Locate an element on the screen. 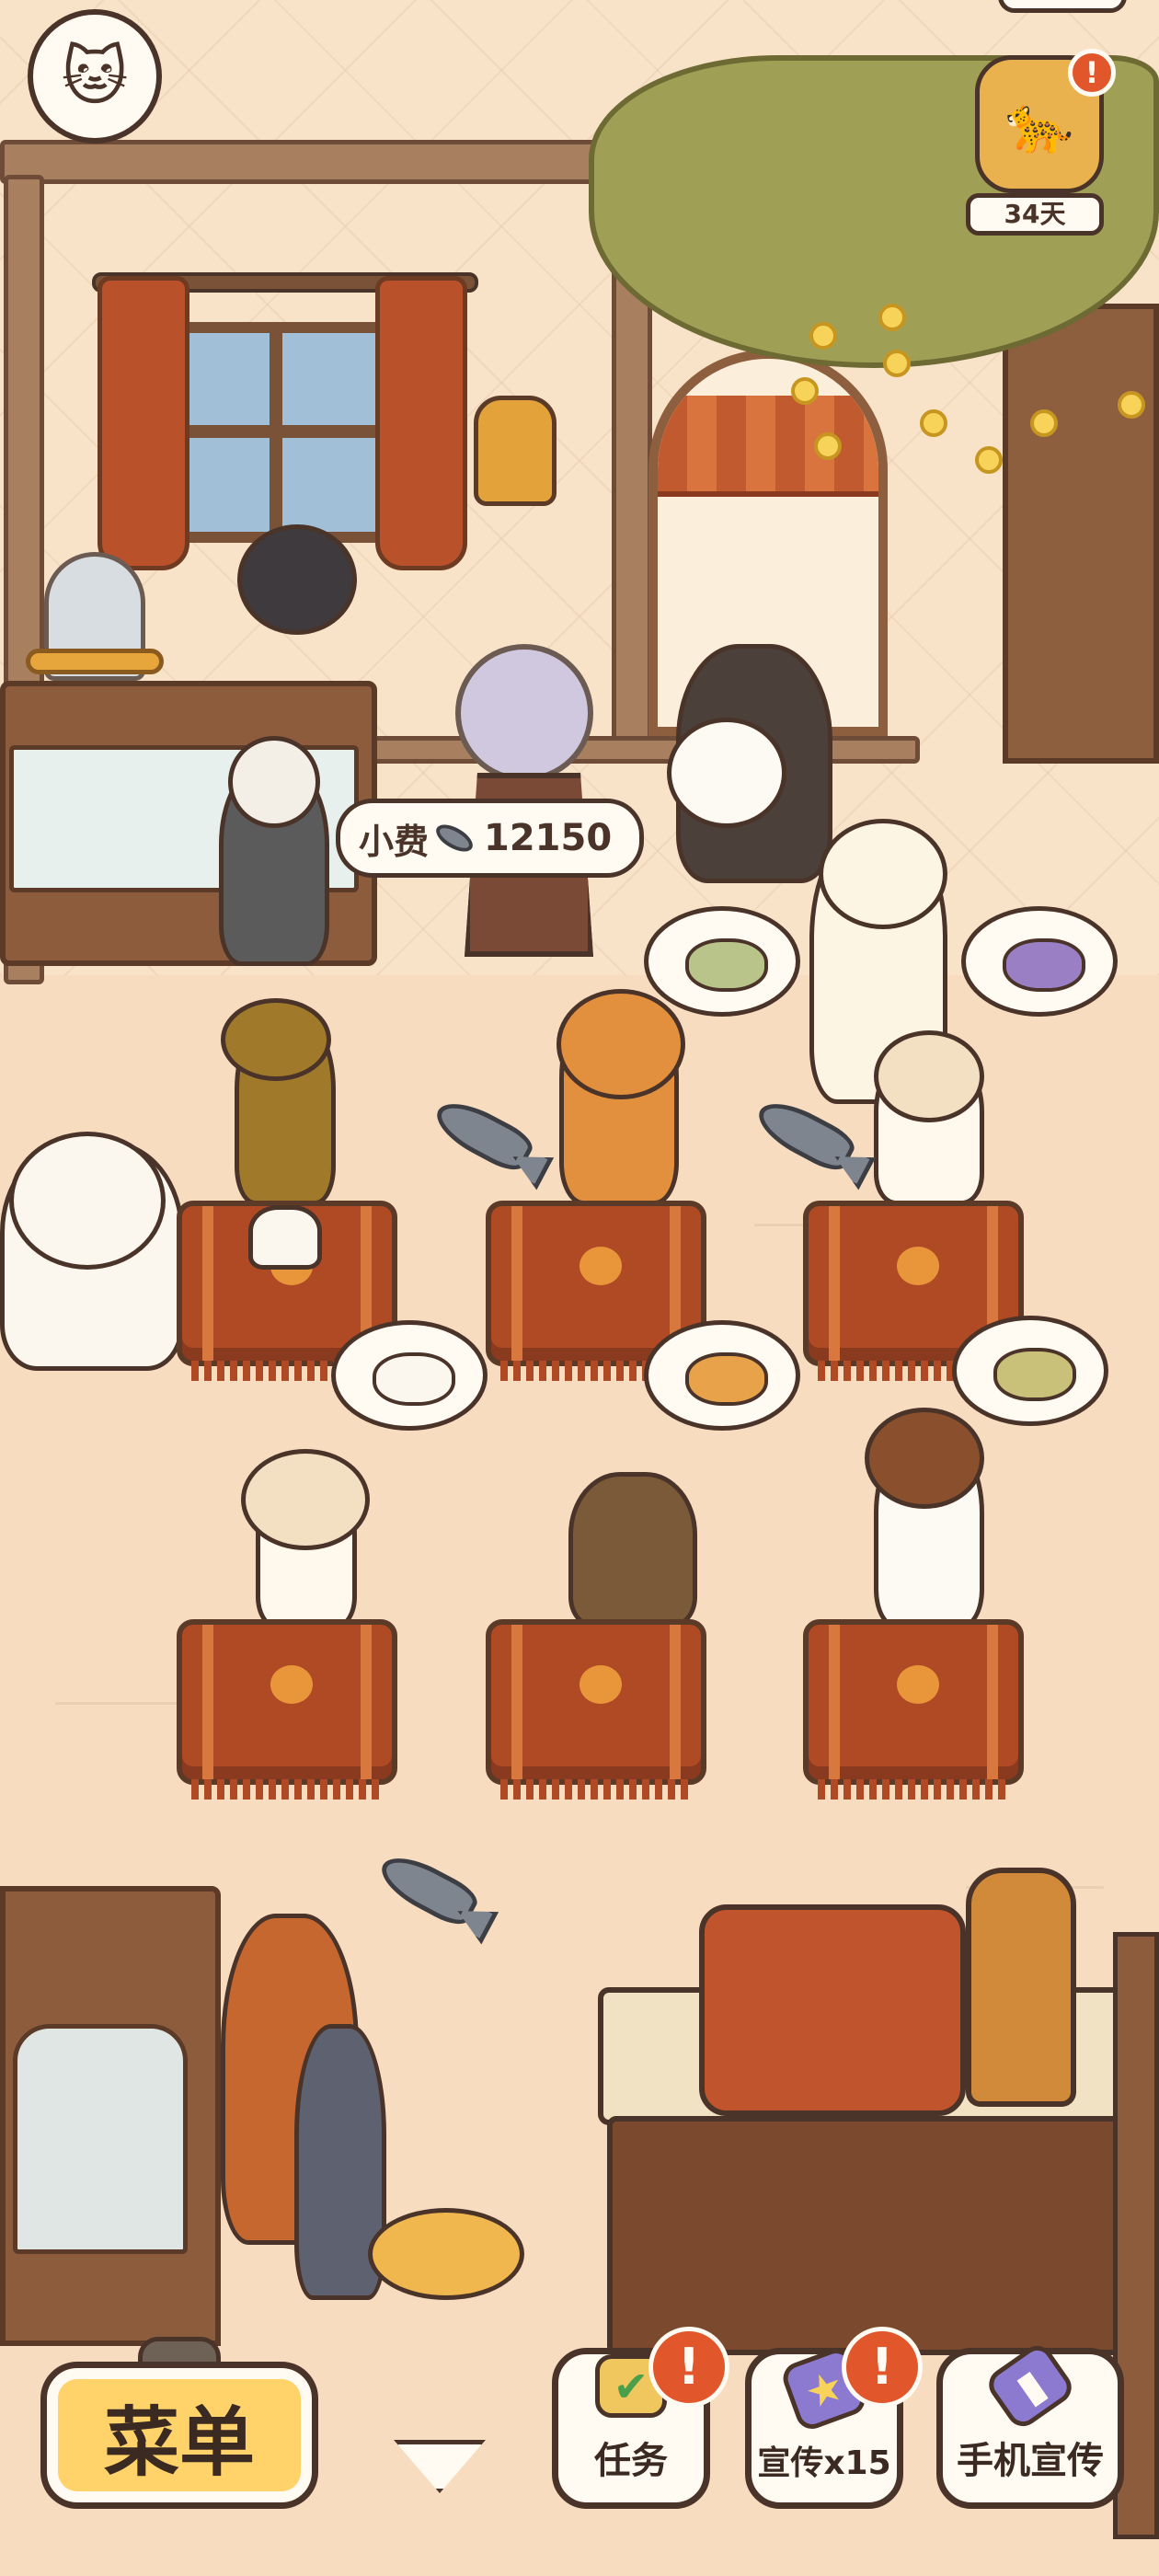  pet-cushion is located at coordinates (446, 2254).